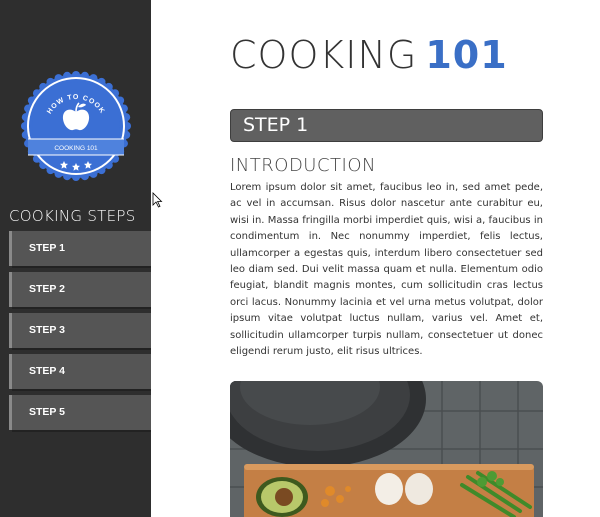 This screenshot has height=517, width=600. Describe the element at coordinates (386, 125) in the screenshot. I see `current-step-bar: STEP 1` at that location.